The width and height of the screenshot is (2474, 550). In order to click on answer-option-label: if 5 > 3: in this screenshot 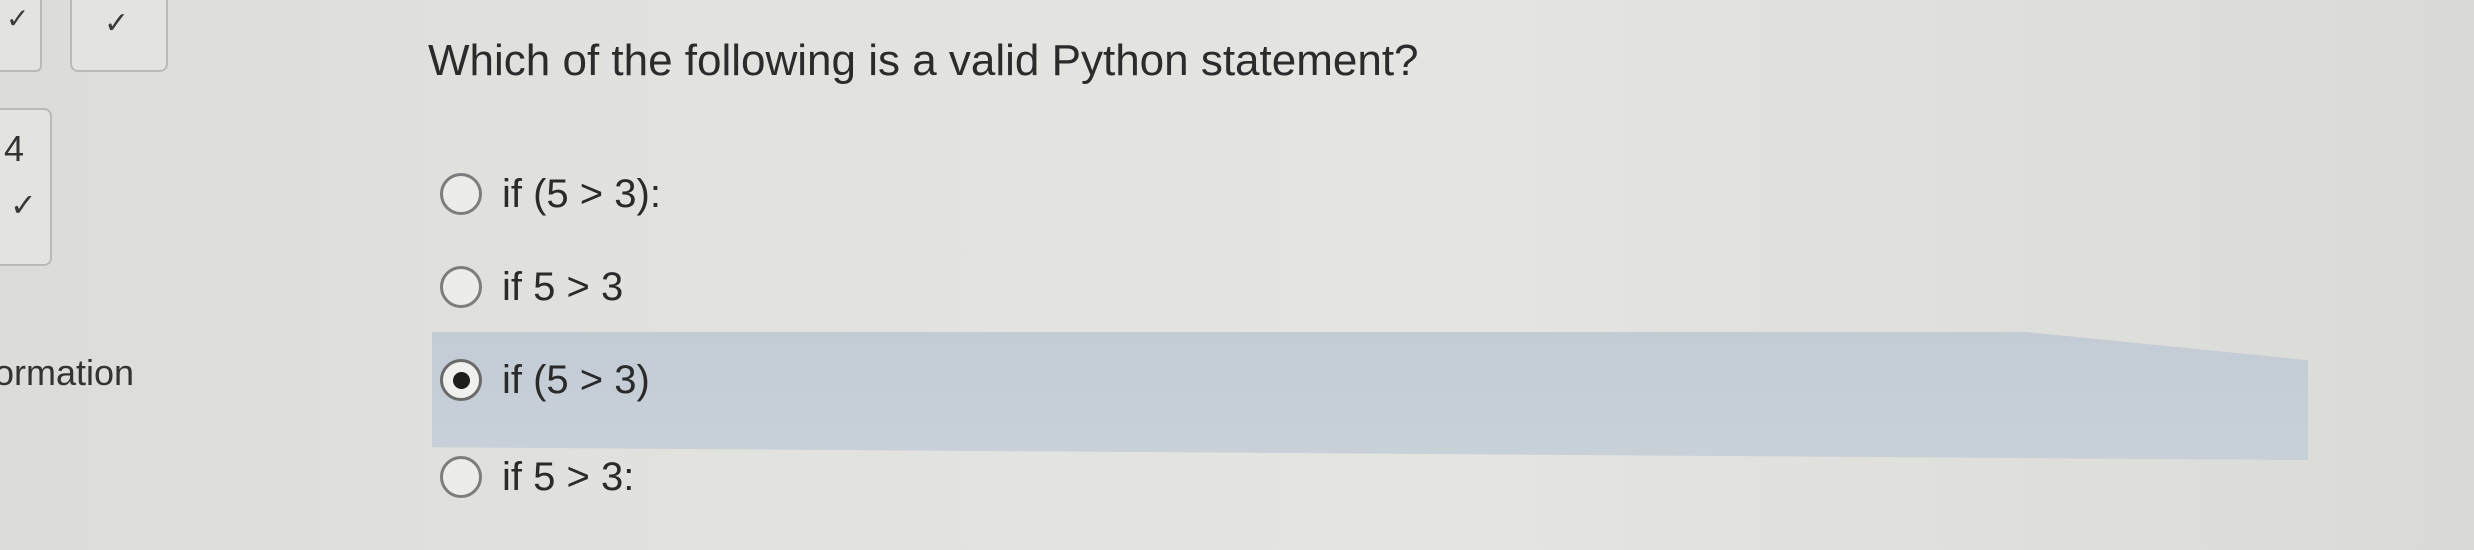, I will do `click(568, 476)`.